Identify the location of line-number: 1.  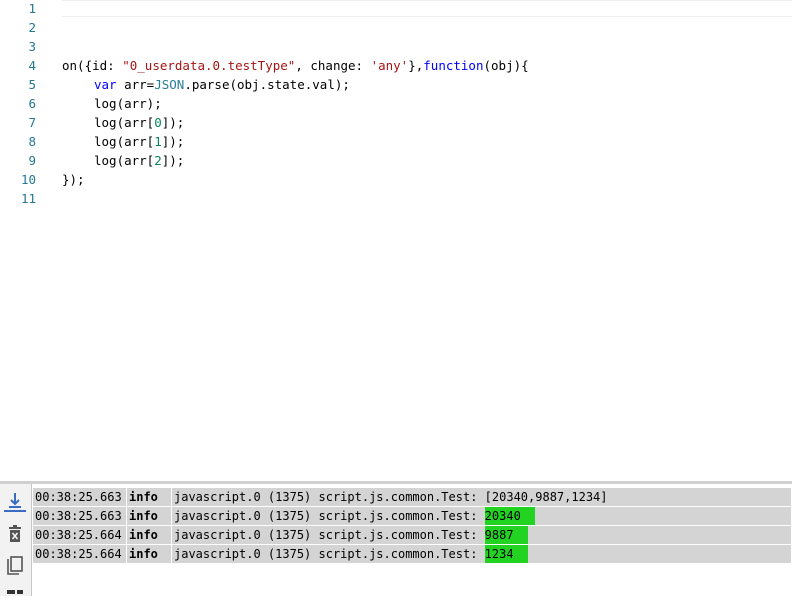
(32, 8).